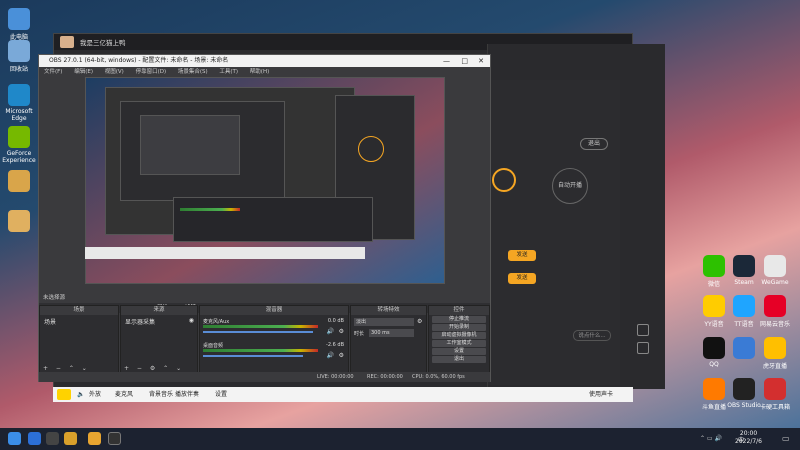  What do you see at coordinates (191, 320) in the screenshot?
I see `eye-icon: ◉` at bounding box center [191, 320].